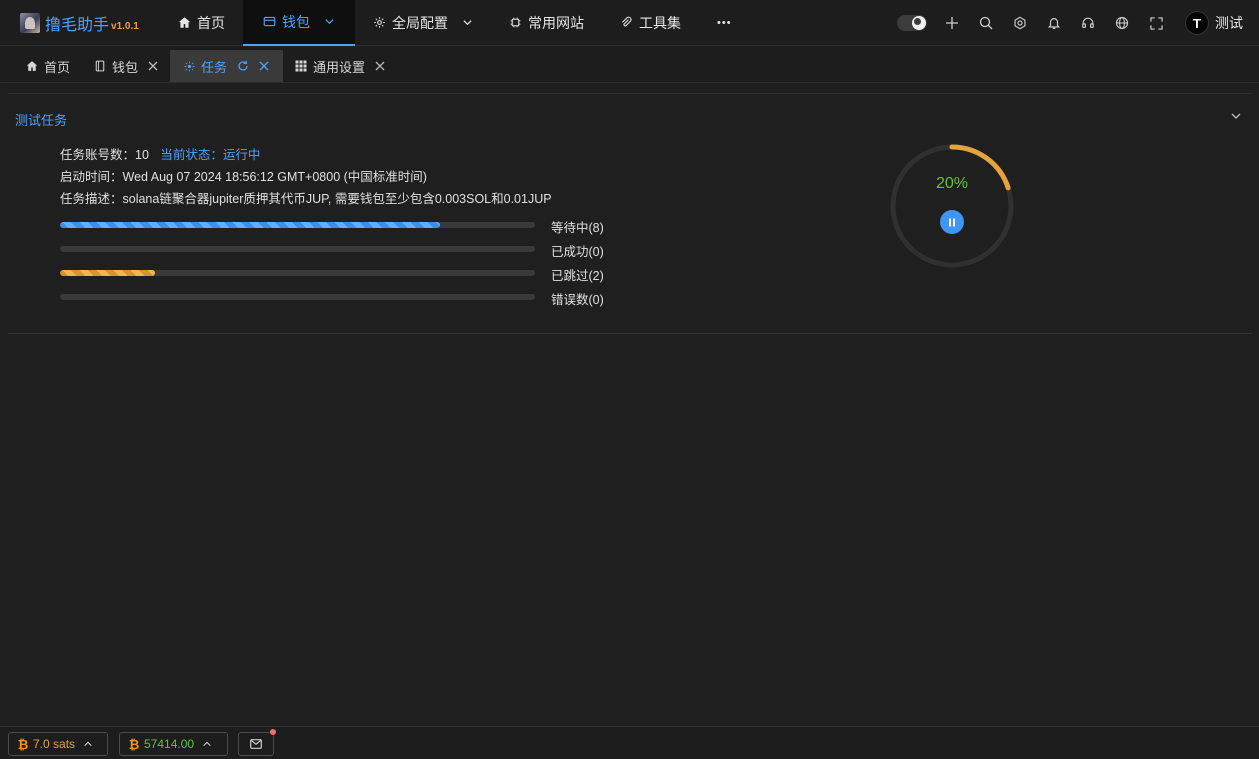 The image size is (1259, 759). What do you see at coordinates (57, 67) in the screenshot?
I see `tab-label: 首页` at bounding box center [57, 67].